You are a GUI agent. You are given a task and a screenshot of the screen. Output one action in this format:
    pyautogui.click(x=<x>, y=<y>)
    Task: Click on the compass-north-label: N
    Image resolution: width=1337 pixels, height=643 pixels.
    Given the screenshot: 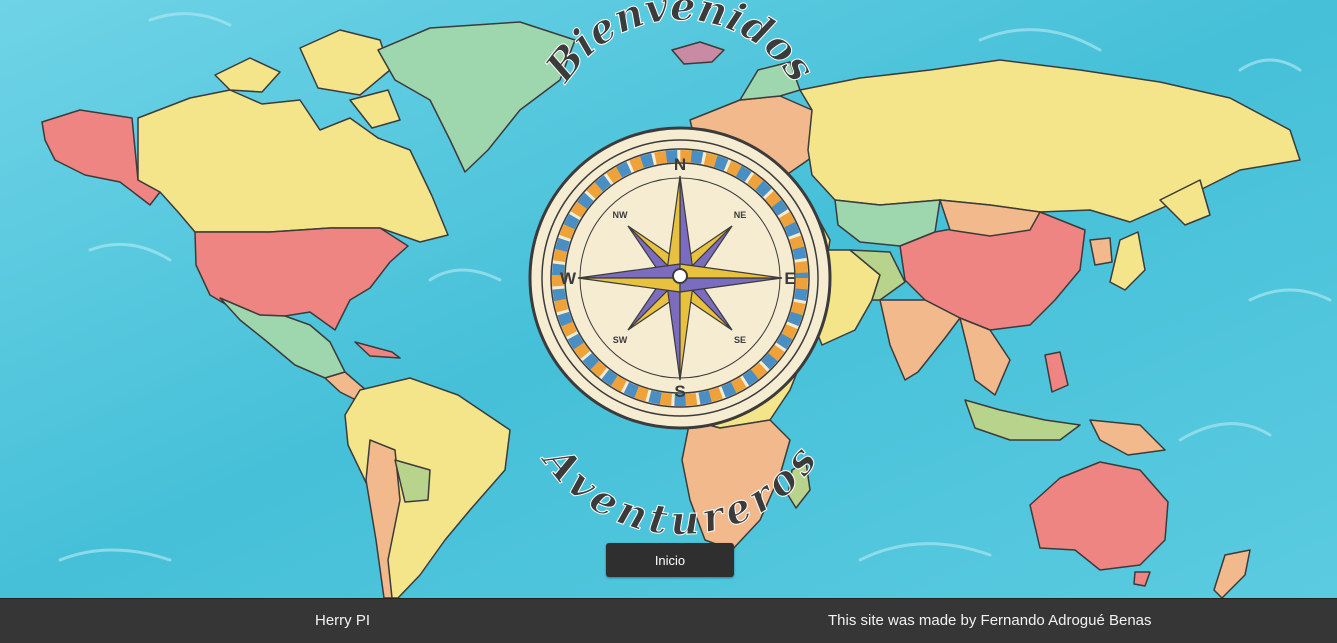 What is the action you would take?
    pyautogui.click(x=680, y=164)
    